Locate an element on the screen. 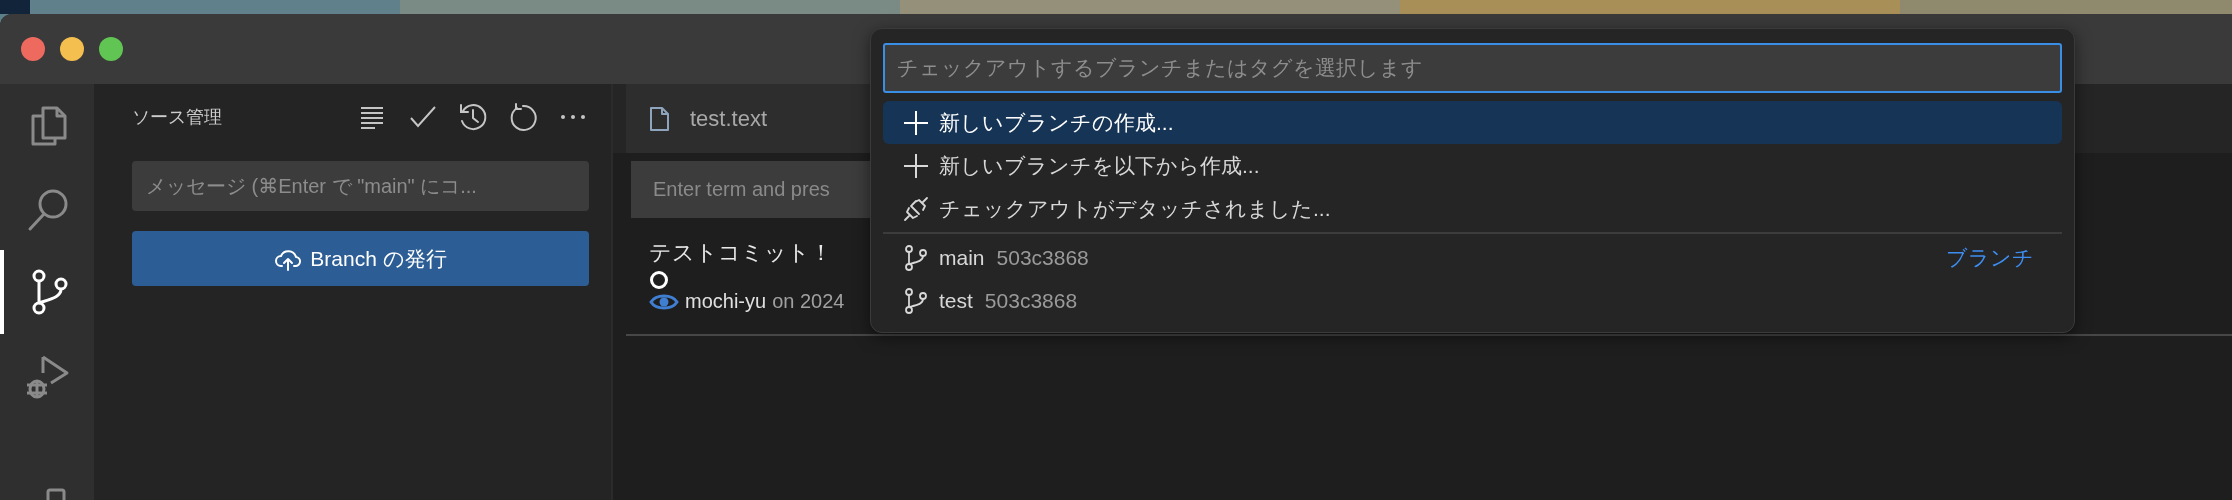 The image size is (2232, 500). commit-author: mochi-yu is located at coordinates (726, 301).